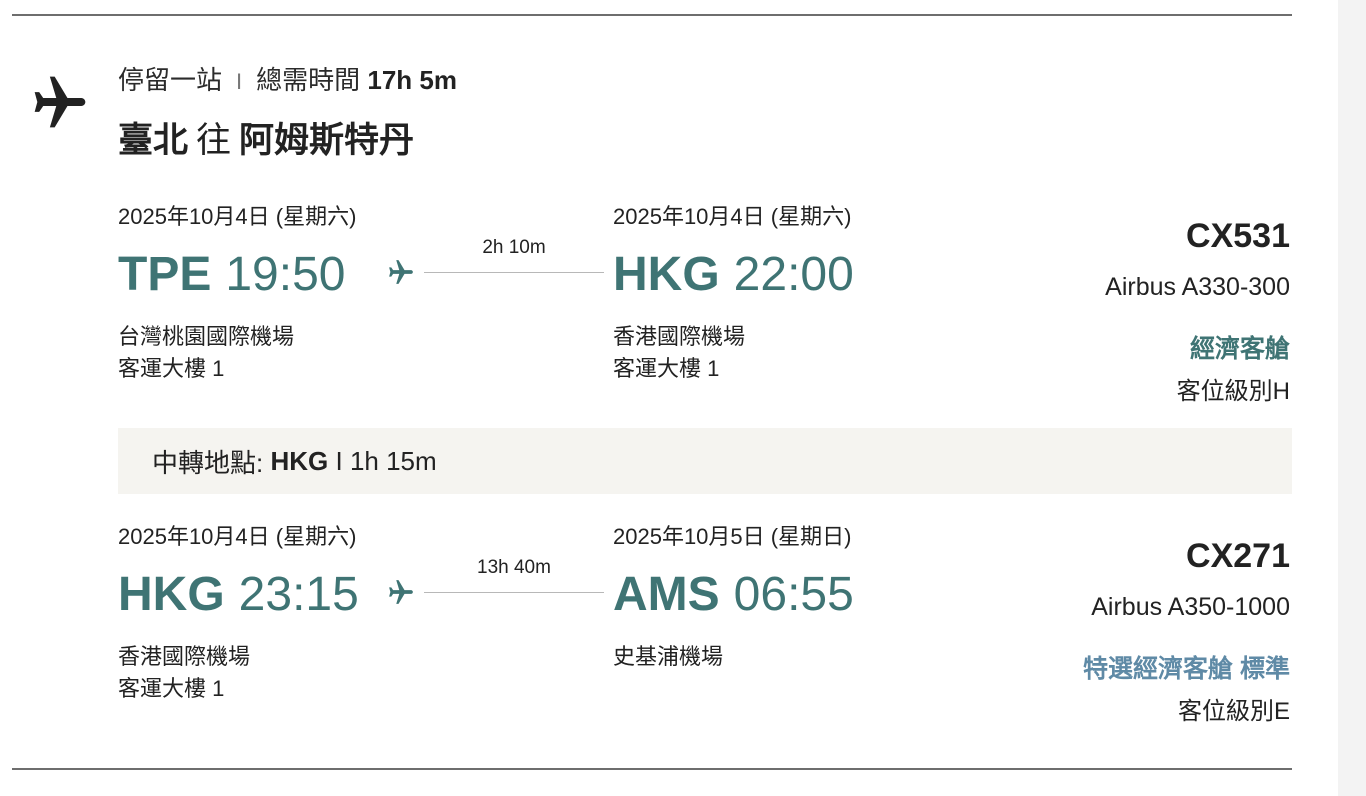  Describe the element at coordinates (666, 274) in the screenshot. I see `arrival-airport-code: HKG` at that location.